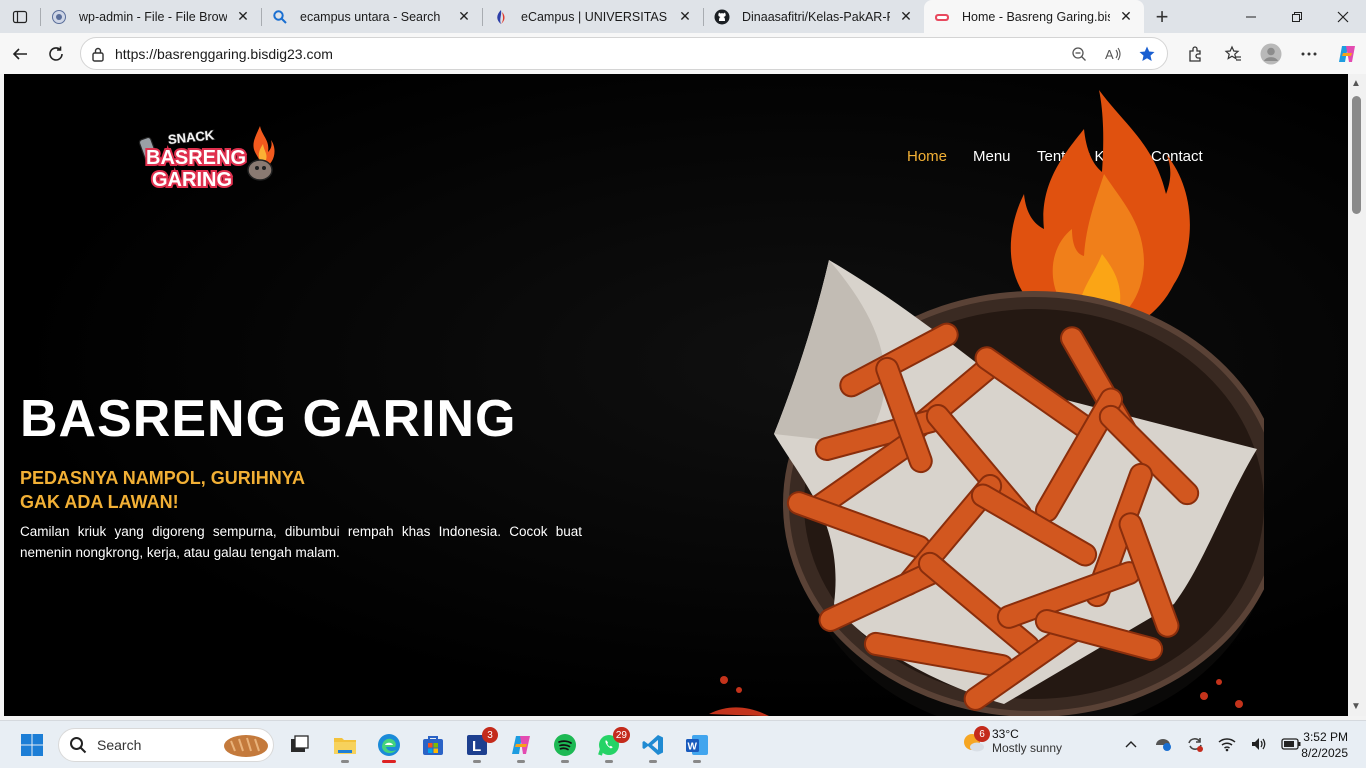 The image size is (1366, 768). What do you see at coordinates (1163, 744) in the screenshot?
I see `vpn-shield-icon` at bounding box center [1163, 744].